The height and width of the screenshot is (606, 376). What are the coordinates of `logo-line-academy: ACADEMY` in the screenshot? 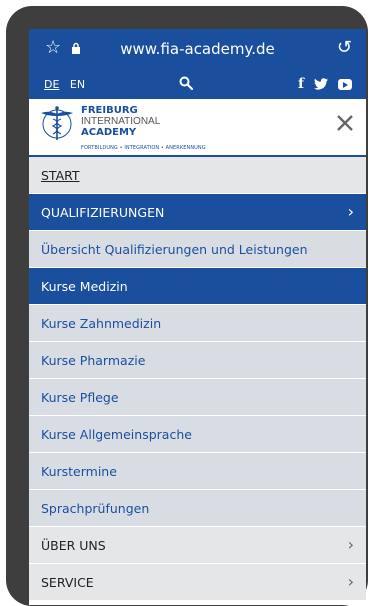 It's located at (109, 132).